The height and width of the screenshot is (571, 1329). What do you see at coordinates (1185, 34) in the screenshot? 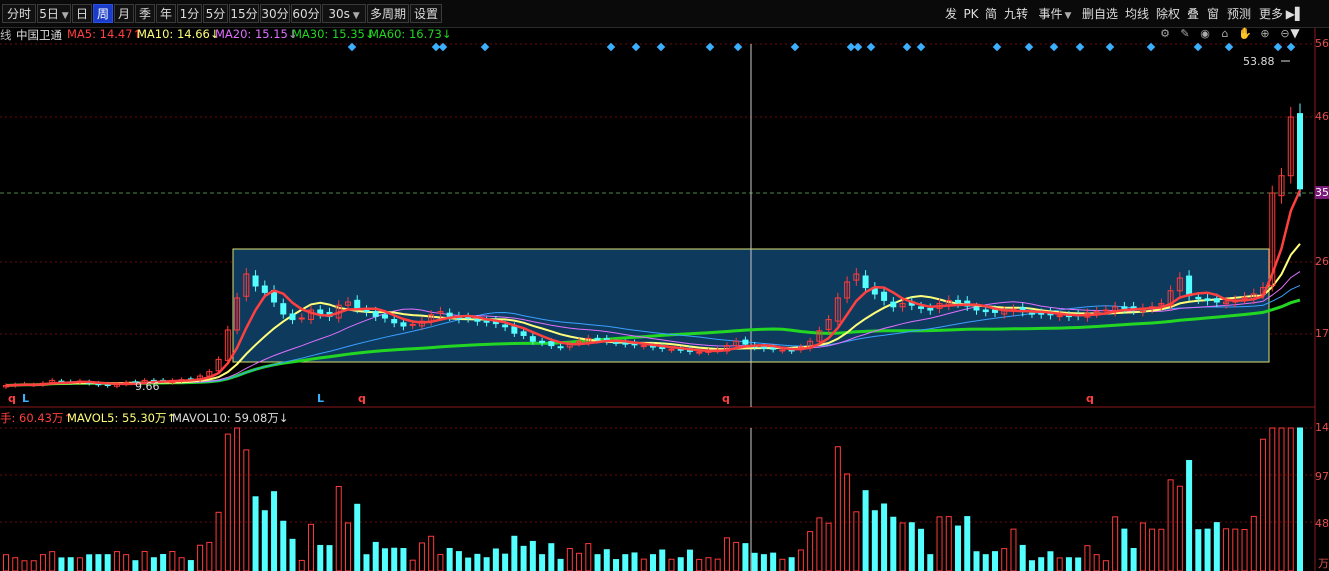
I see `pen-icon: ✎` at bounding box center [1185, 34].